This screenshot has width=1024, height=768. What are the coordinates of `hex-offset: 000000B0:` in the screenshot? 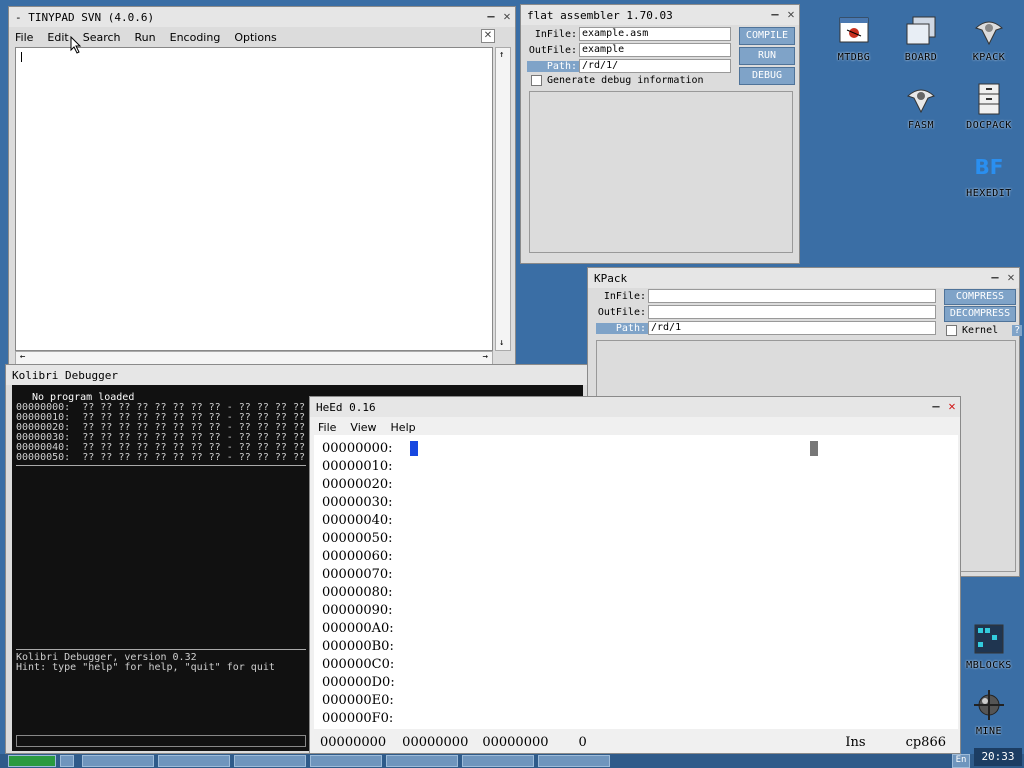 It's located at (358, 646).